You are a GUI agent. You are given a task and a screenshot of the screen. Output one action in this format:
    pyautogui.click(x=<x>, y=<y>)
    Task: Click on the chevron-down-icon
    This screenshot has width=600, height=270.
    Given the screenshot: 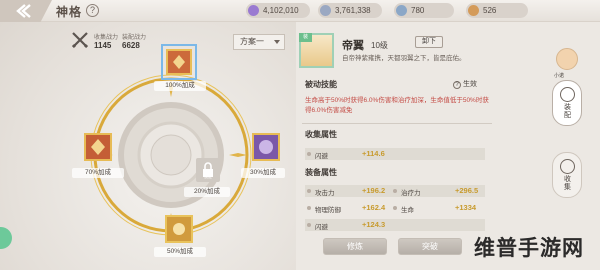 What is the action you would take?
    pyautogui.click(x=277, y=42)
    